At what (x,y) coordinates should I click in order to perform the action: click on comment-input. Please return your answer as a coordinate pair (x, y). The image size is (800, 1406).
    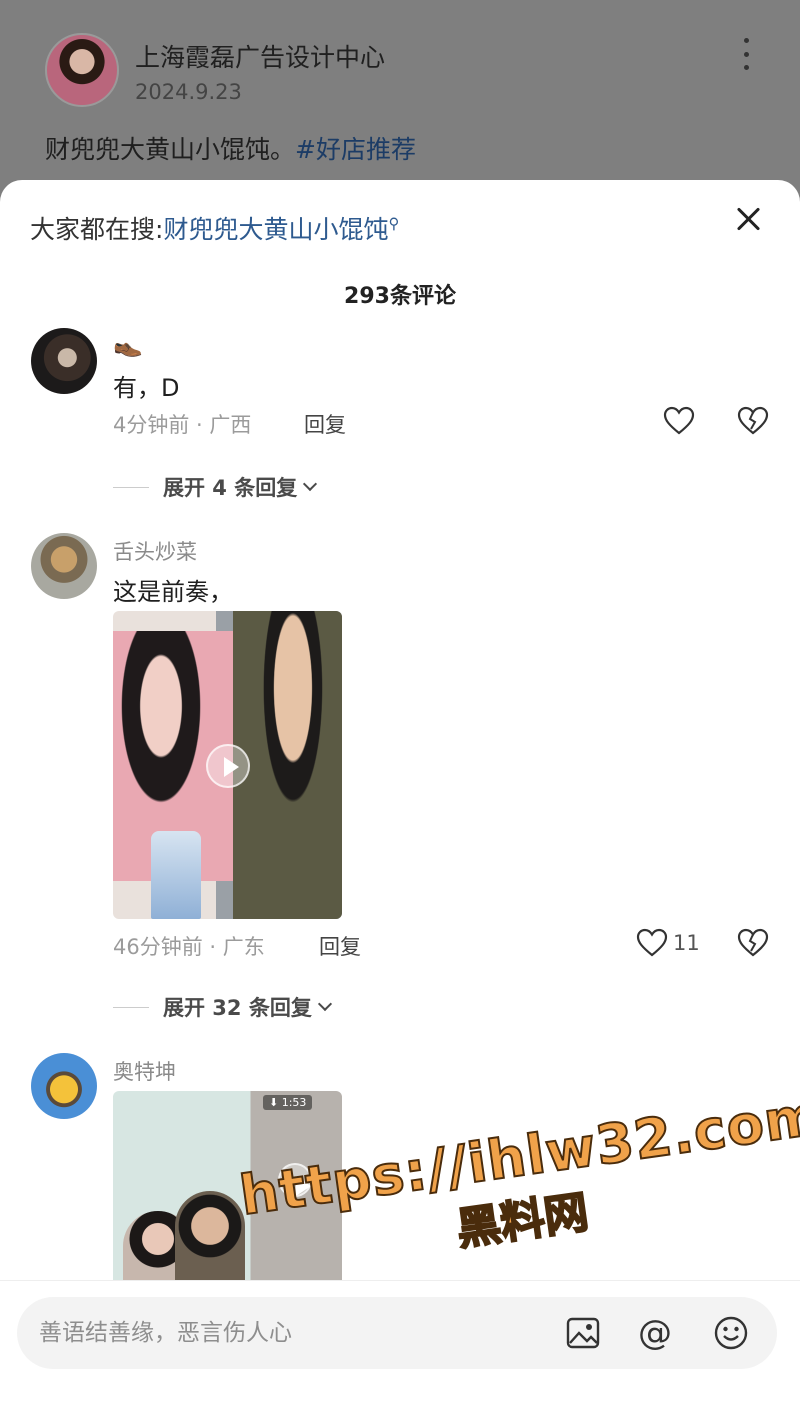
    Looking at the image, I should click on (289, 1333).